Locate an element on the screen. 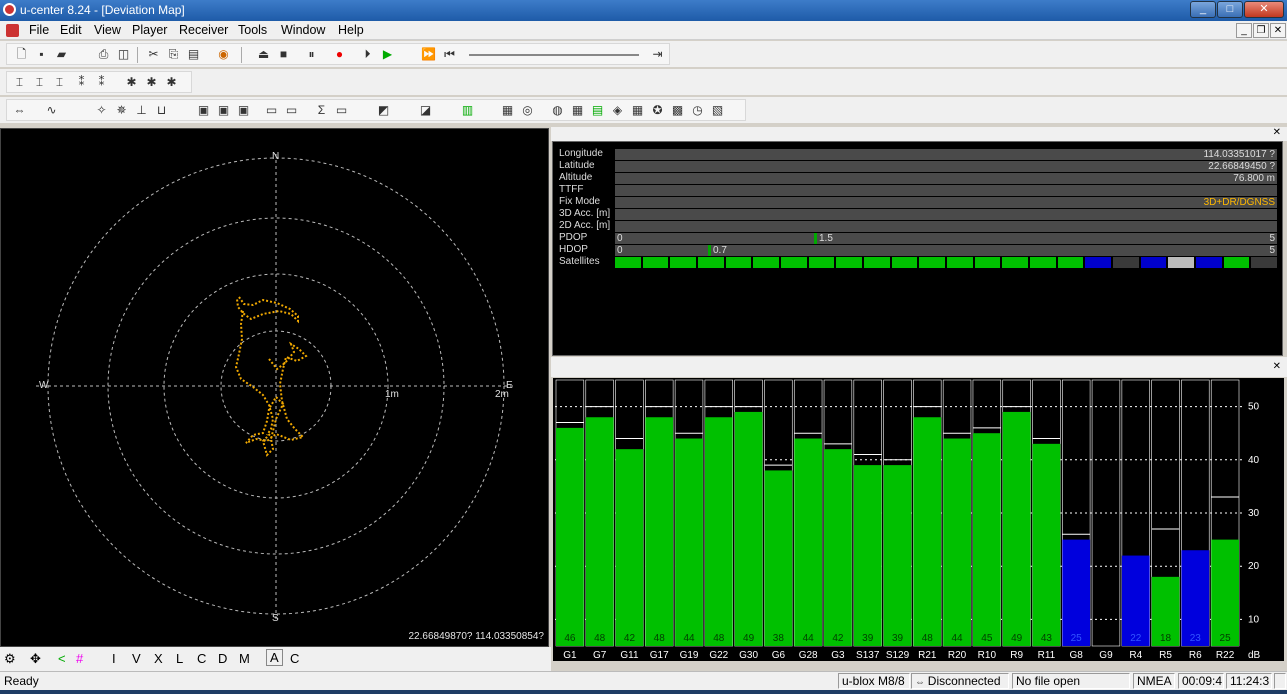 This screenshot has height=694, width=1287. autobaud-icon: ✧ is located at coordinates (101, 110).